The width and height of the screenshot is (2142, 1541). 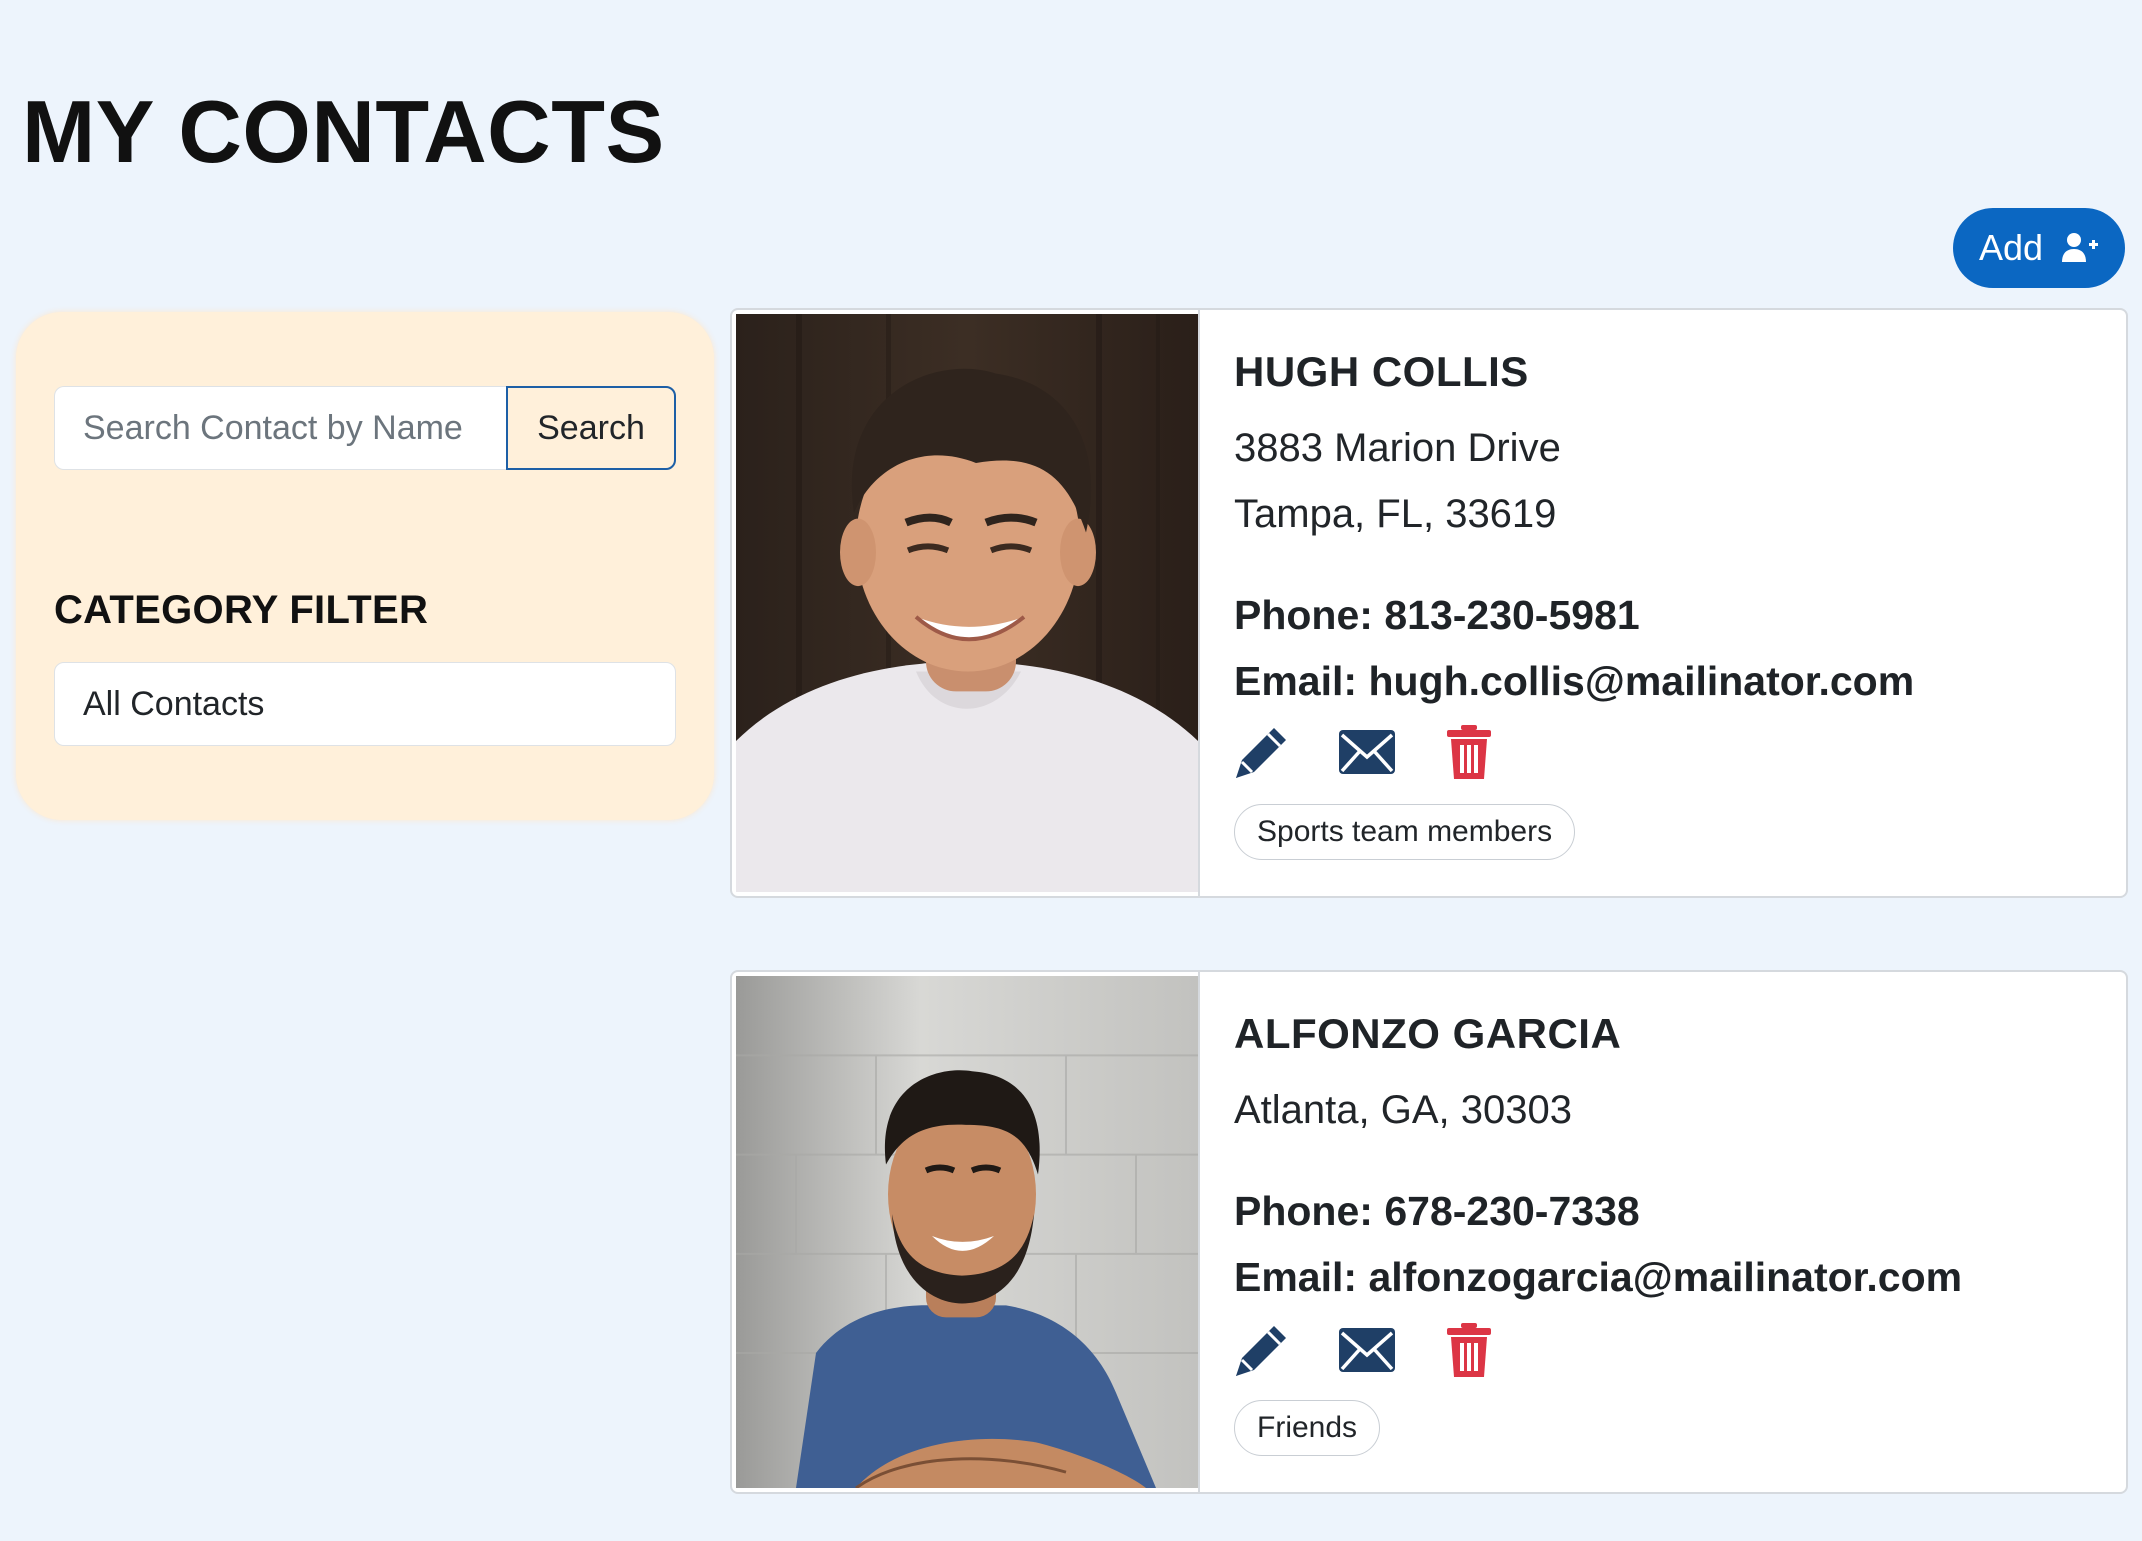 I want to click on category-filter-heading: CATEGORY FILTER, so click(x=241, y=610).